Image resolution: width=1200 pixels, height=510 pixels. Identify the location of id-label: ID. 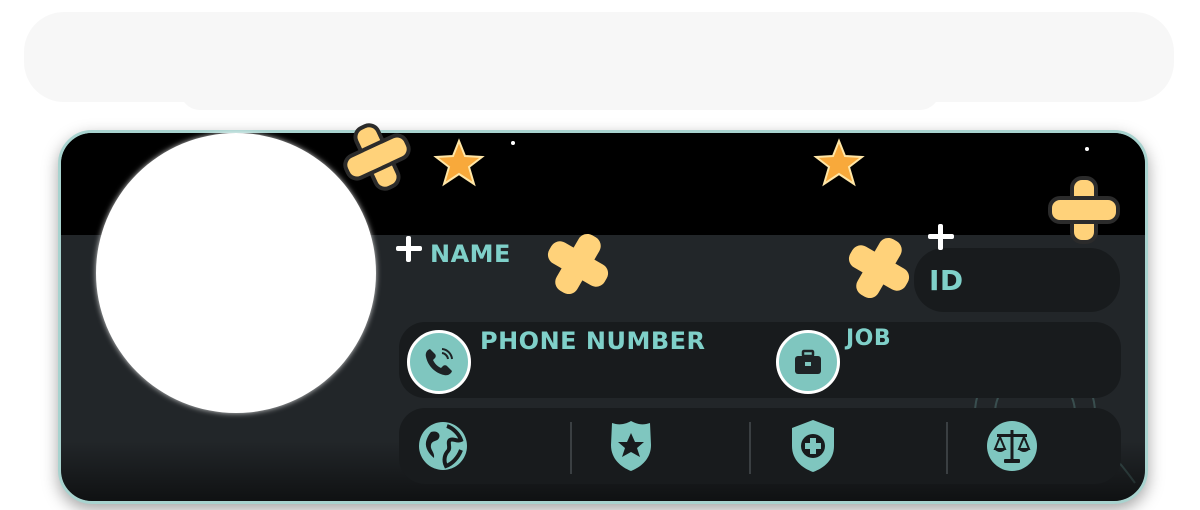
(946, 280).